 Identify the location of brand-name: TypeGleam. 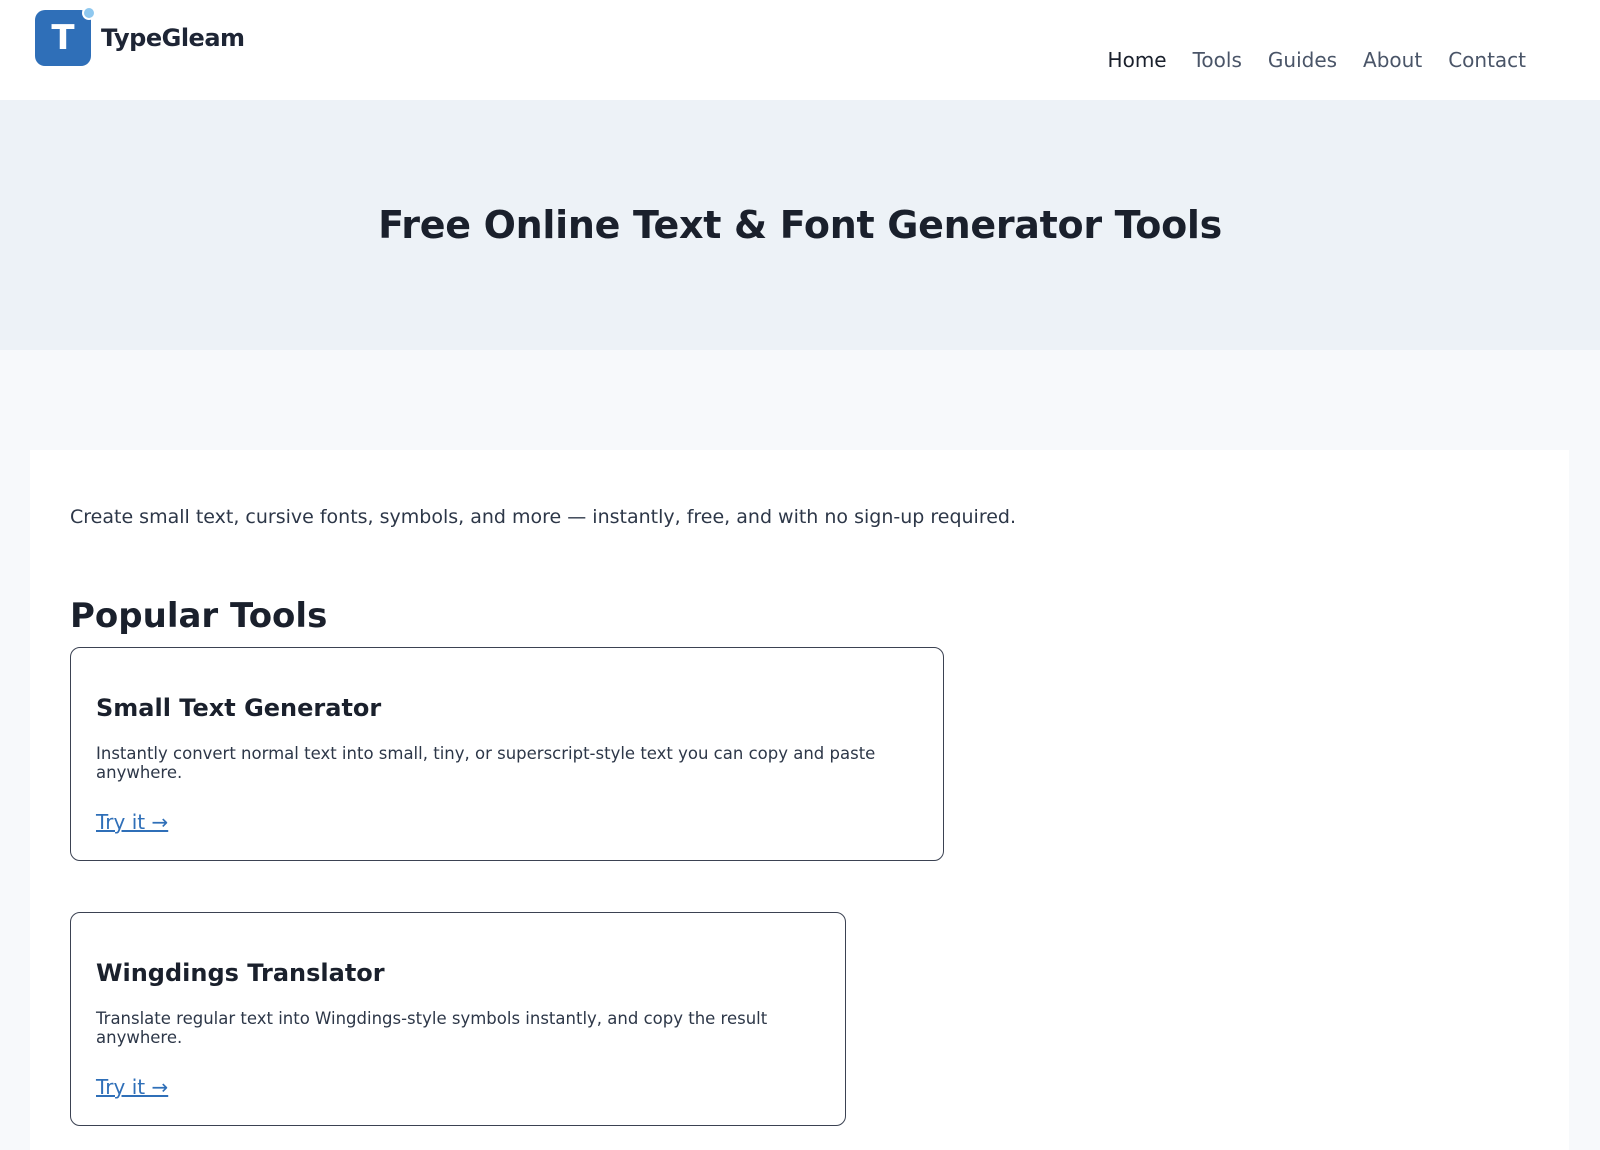
(173, 38).